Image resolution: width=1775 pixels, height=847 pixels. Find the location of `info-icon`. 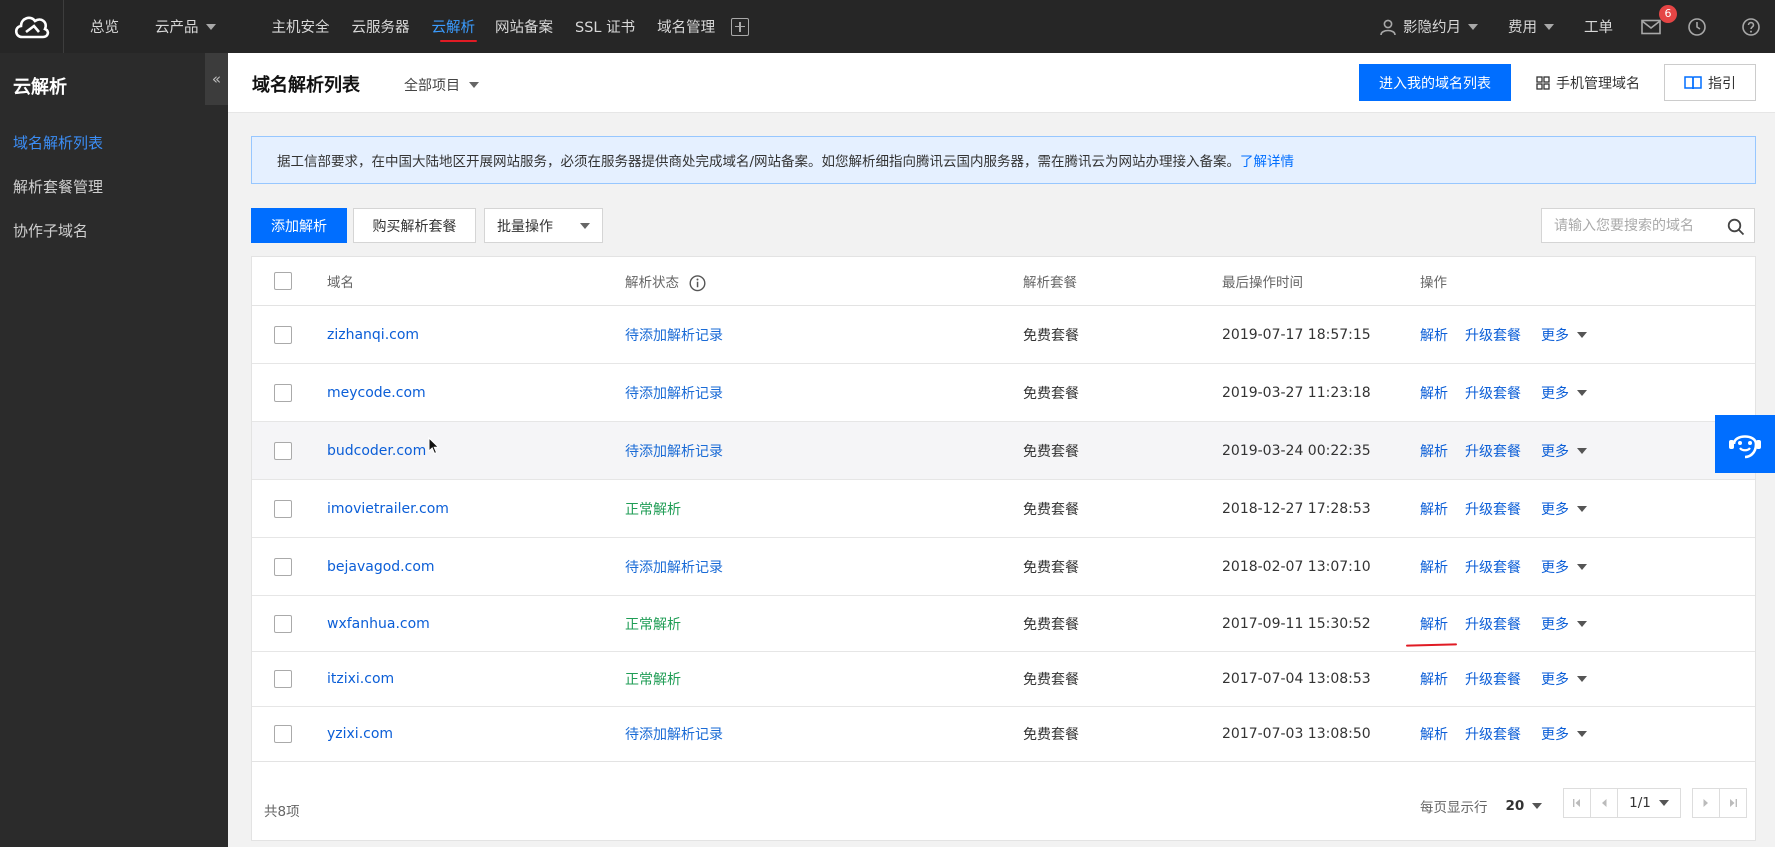

info-icon is located at coordinates (697, 282).